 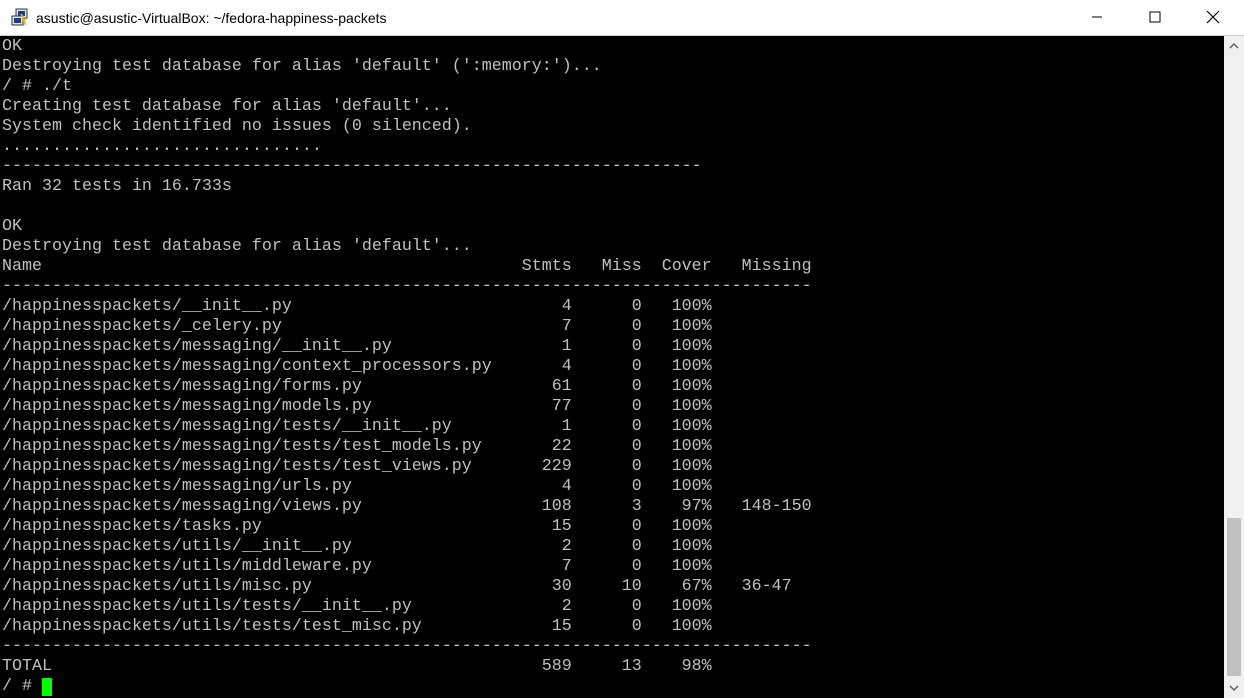 I want to click on maximize-icon, so click(x=1155, y=17).